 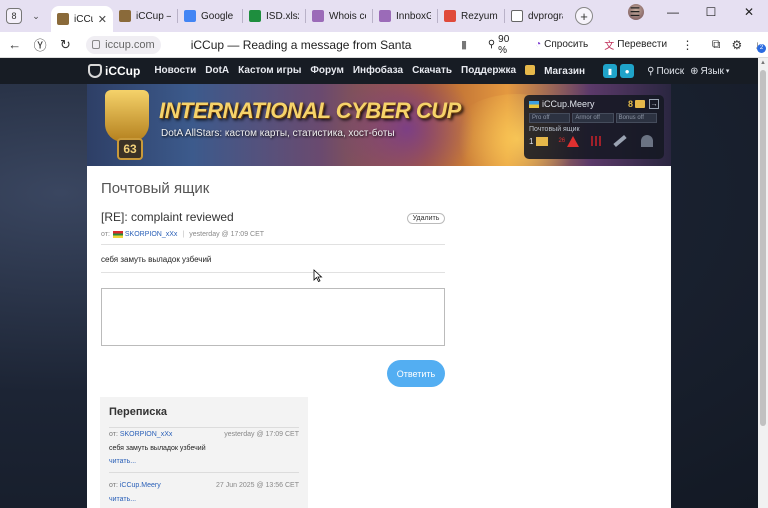 What do you see at coordinates (594, 129) in the screenshot?
I see `mailbox-link: Почтовый ящик` at bounding box center [594, 129].